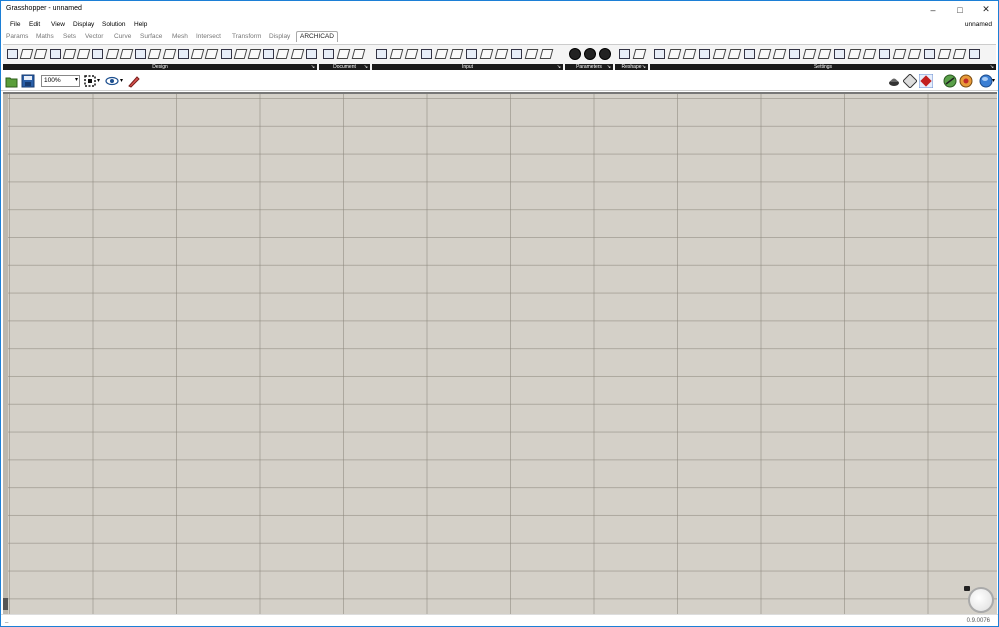  What do you see at coordinates (317, 36) in the screenshot?
I see `tab-archicad: ARCHICAD` at bounding box center [317, 36].